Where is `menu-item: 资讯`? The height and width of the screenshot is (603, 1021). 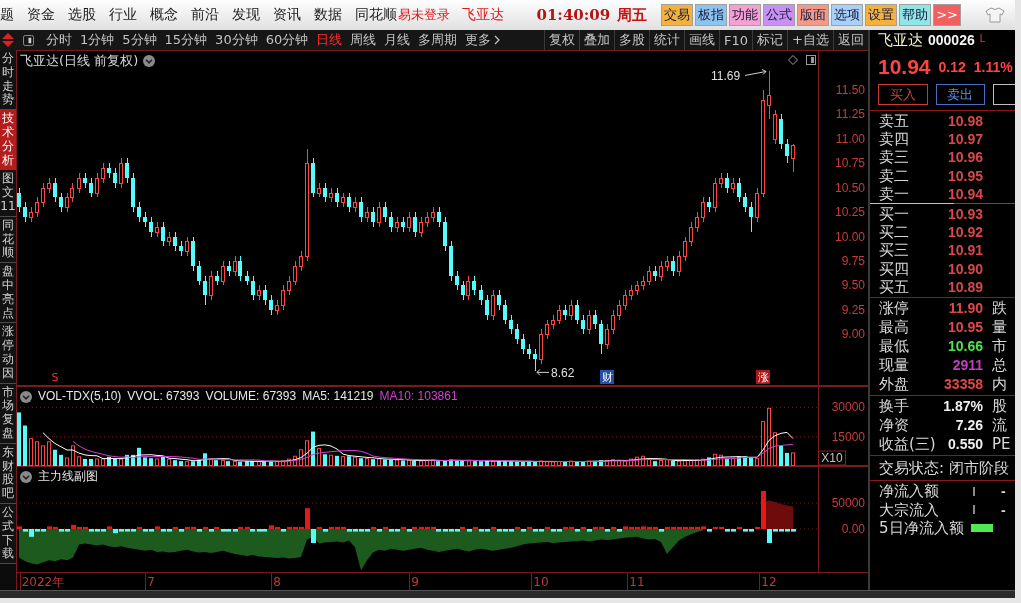
menu-item: 资讯 is located at coordinates (287, 15).